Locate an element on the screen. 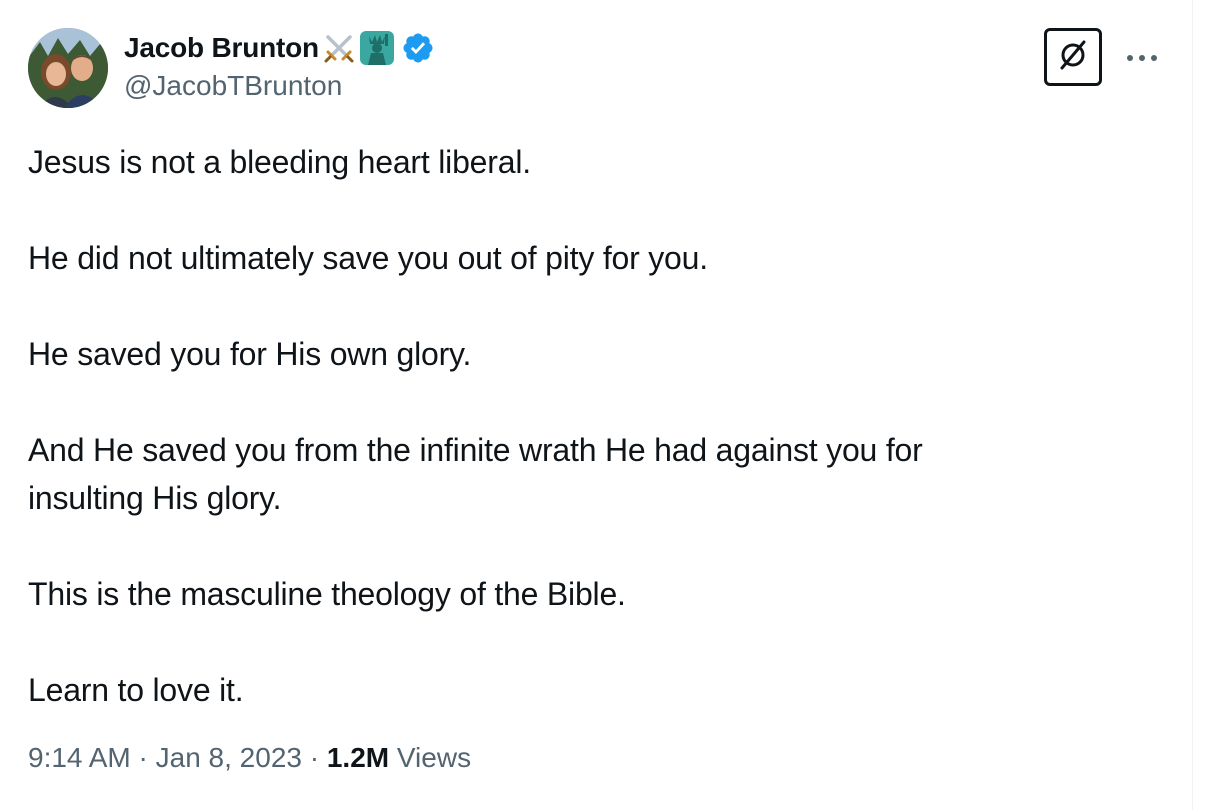 The width and height of the screenshot is (1208, 810). tweet-meta: 9:14 AM · Jan 8, 2023 · 1.2M Views is located at coordinates (249, 758).